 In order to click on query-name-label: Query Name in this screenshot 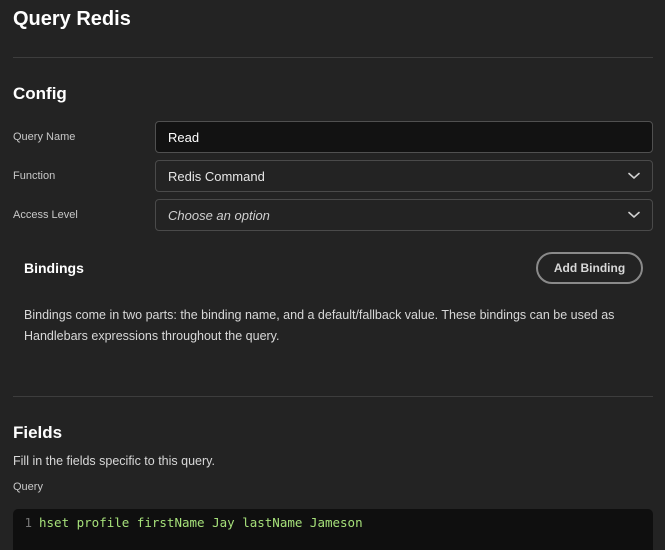, I will do `click(44, 137)`.